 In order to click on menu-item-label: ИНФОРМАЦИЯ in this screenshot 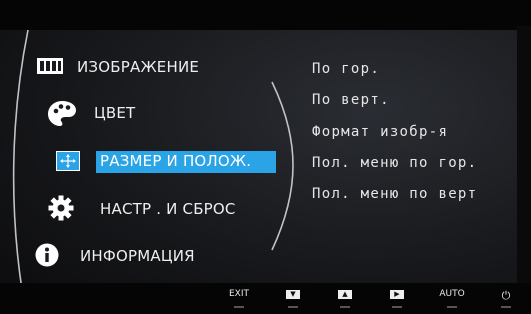, I will do `click(137, 256)`.